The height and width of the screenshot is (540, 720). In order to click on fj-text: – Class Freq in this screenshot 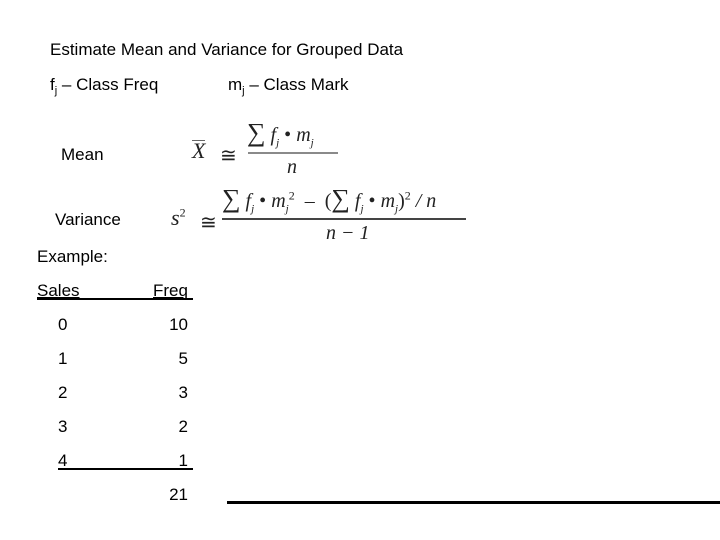, I will do `click(108, 84)`.